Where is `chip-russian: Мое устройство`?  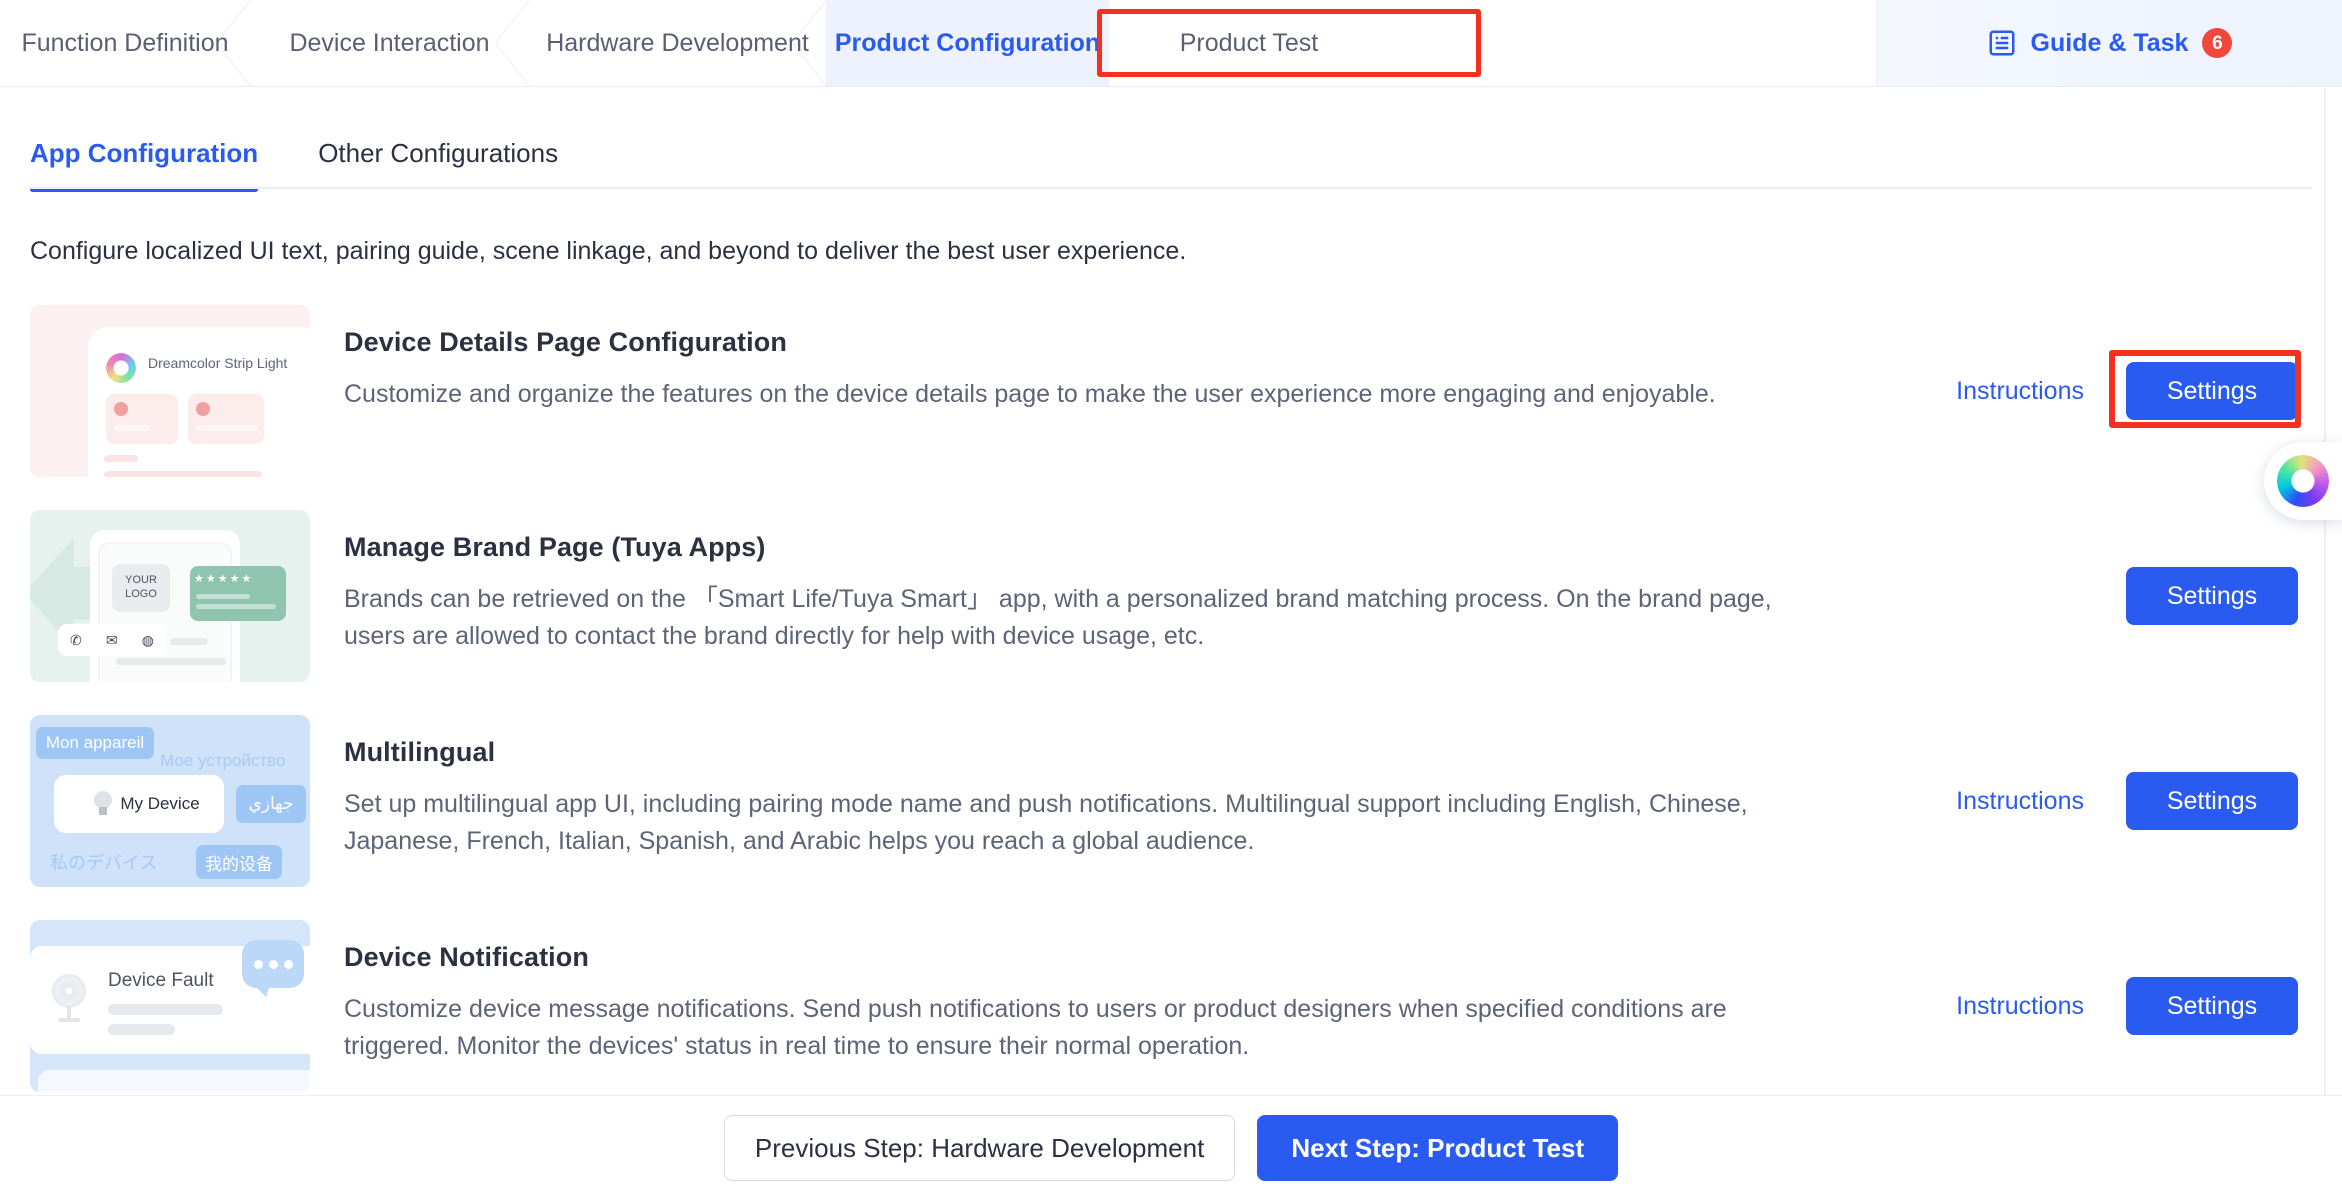
chip-russian: Мое устройство is located at coordinates (223, 760).